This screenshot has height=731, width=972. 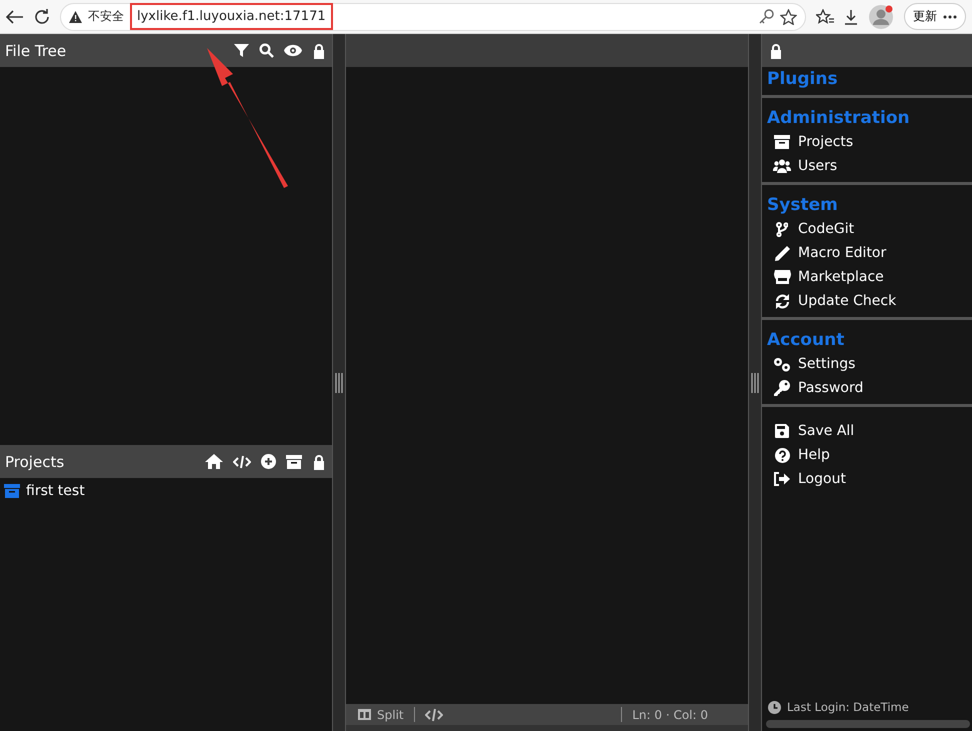 What do you see at coordinates (35, 461) in the screenshot?
I see `panel-title: Projects` at bounding box center [35, 461].